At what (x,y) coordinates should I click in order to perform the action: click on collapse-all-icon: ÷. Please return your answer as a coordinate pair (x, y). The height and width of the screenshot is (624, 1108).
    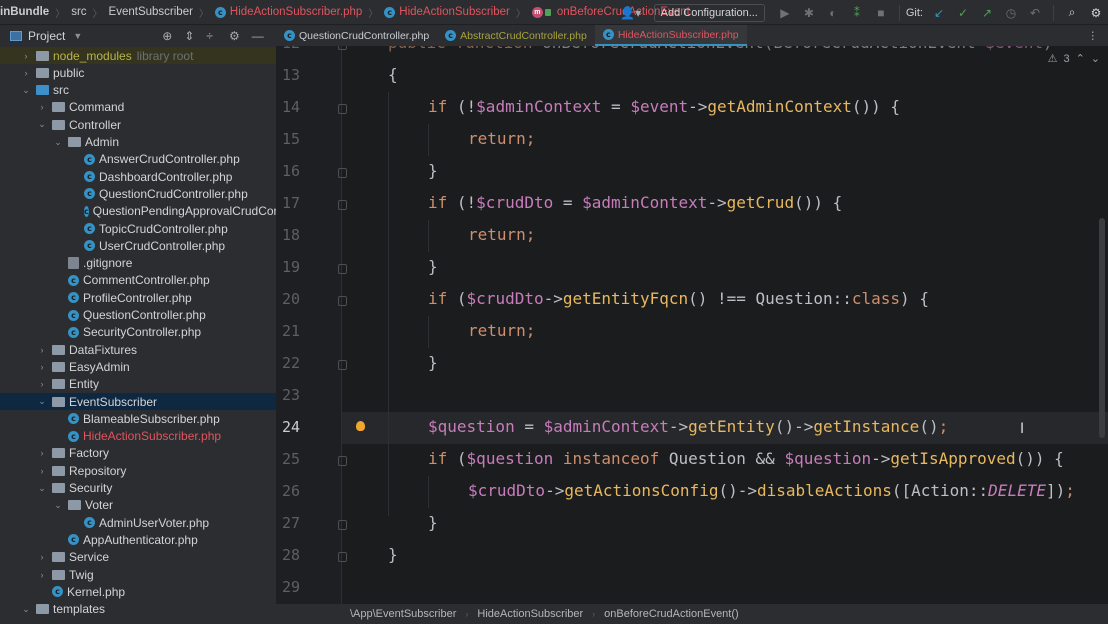
    Looking at the image, I should click on (209, 36).